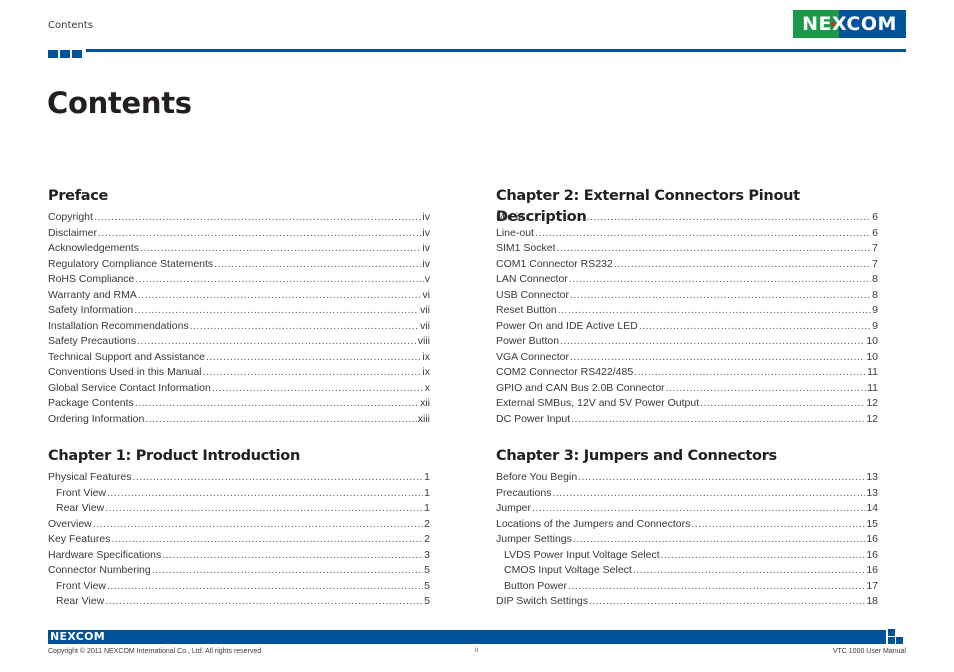 The width and height of the screenshot is (954, 672). What do you see at coordinates (687, 494) in the screenshot?
I see `toc-entry: Precautions 13` at bounding box center [687, 494].